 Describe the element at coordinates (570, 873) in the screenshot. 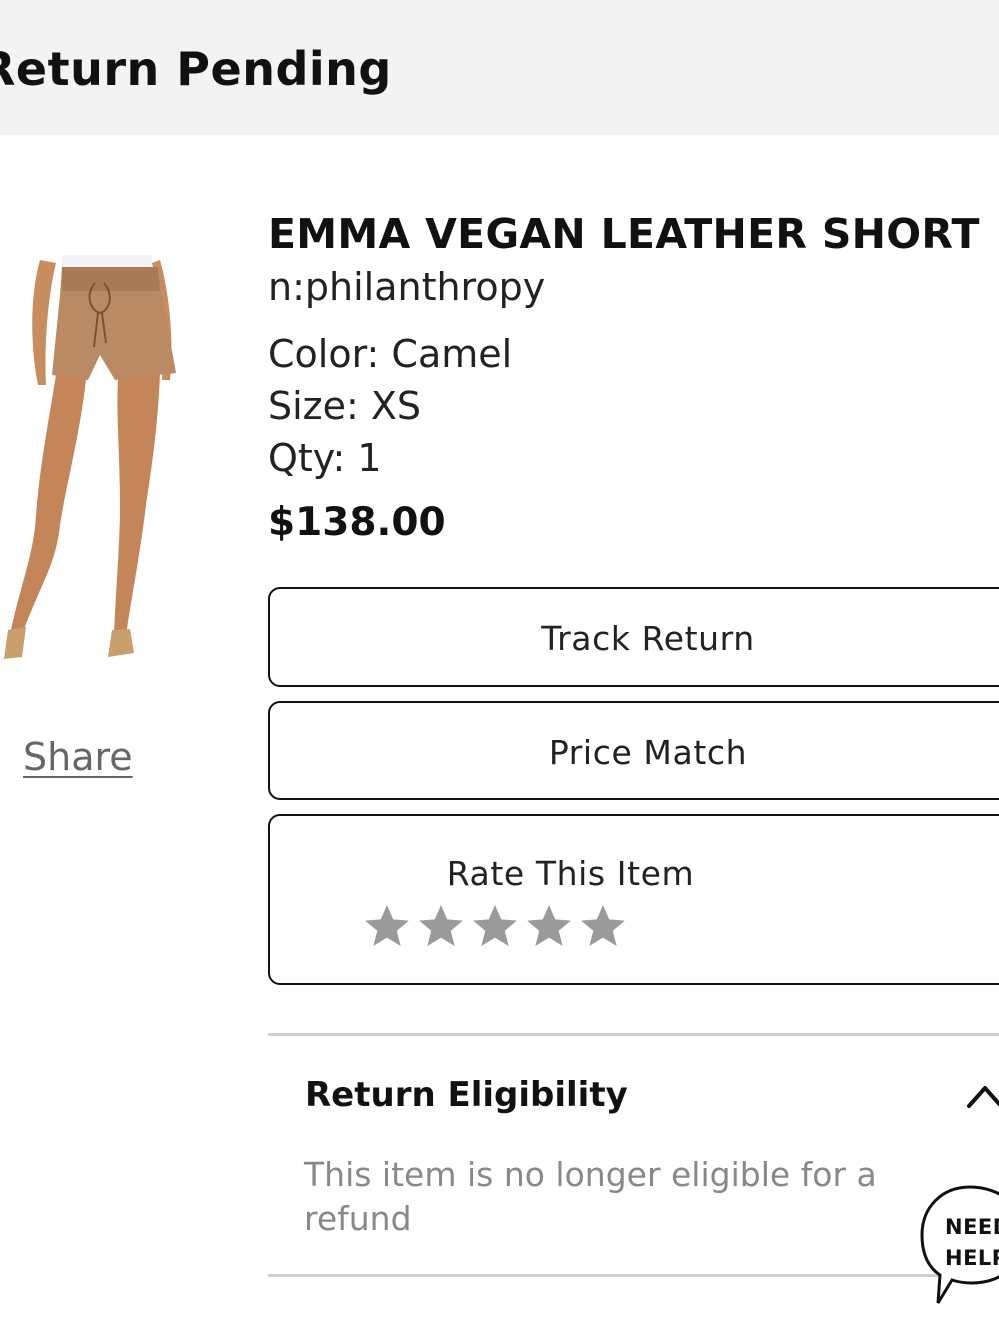

I see `rate-item-label: Rate This Item` at that location.